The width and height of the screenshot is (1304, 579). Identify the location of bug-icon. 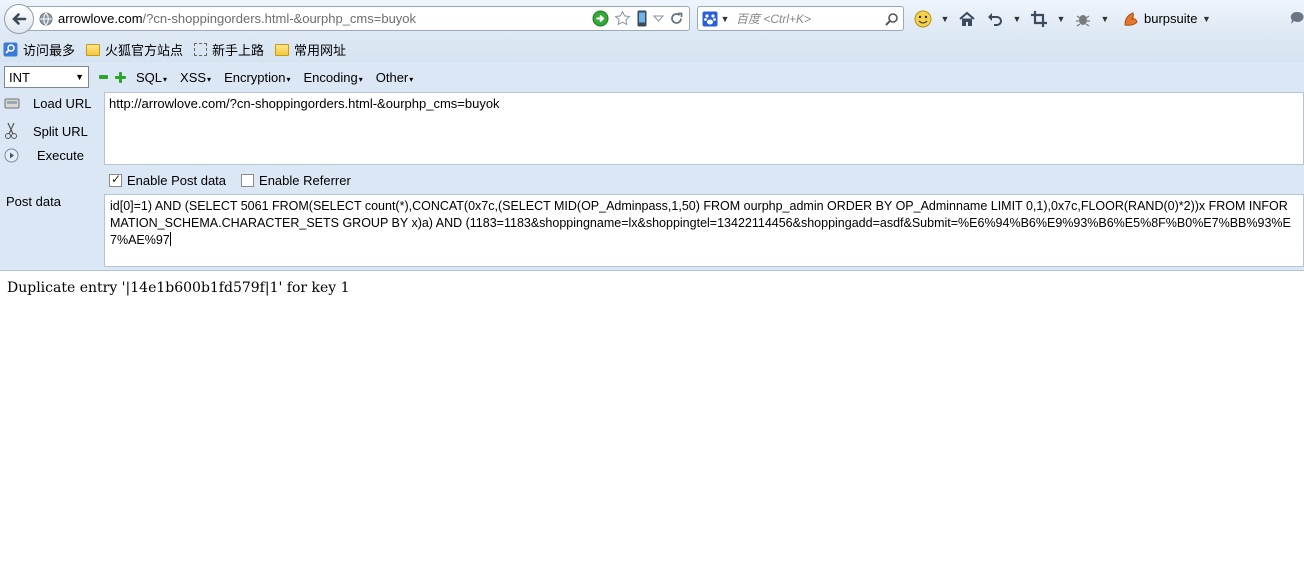
(1083, 20).